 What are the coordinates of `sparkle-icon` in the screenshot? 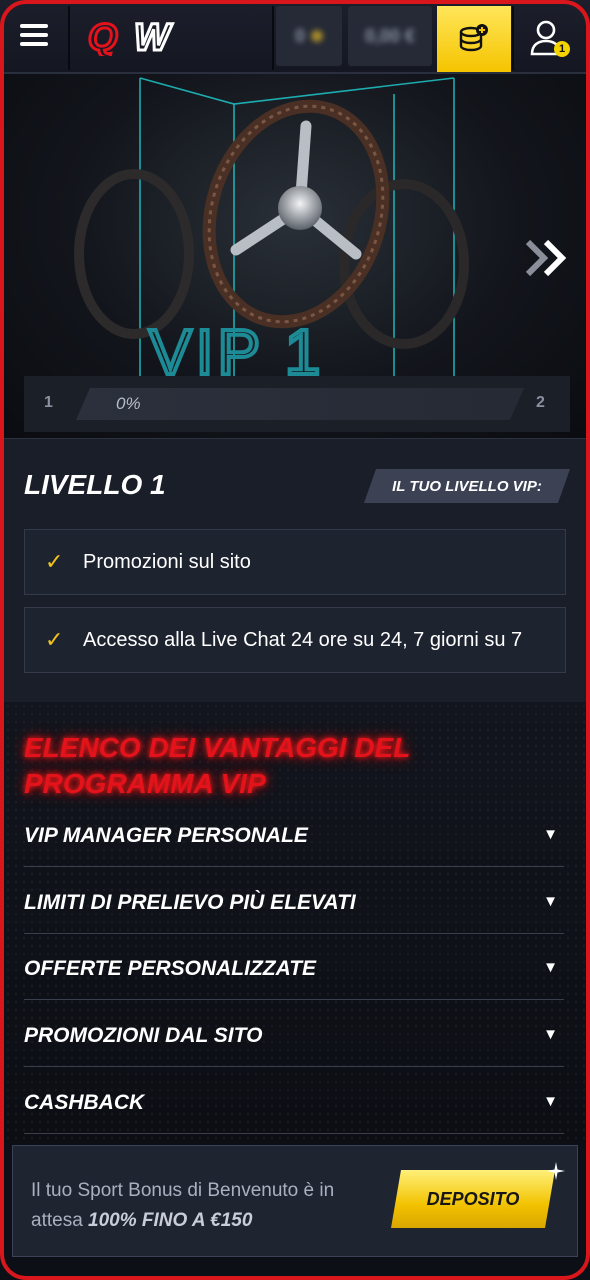 It's located at (556, 1171).